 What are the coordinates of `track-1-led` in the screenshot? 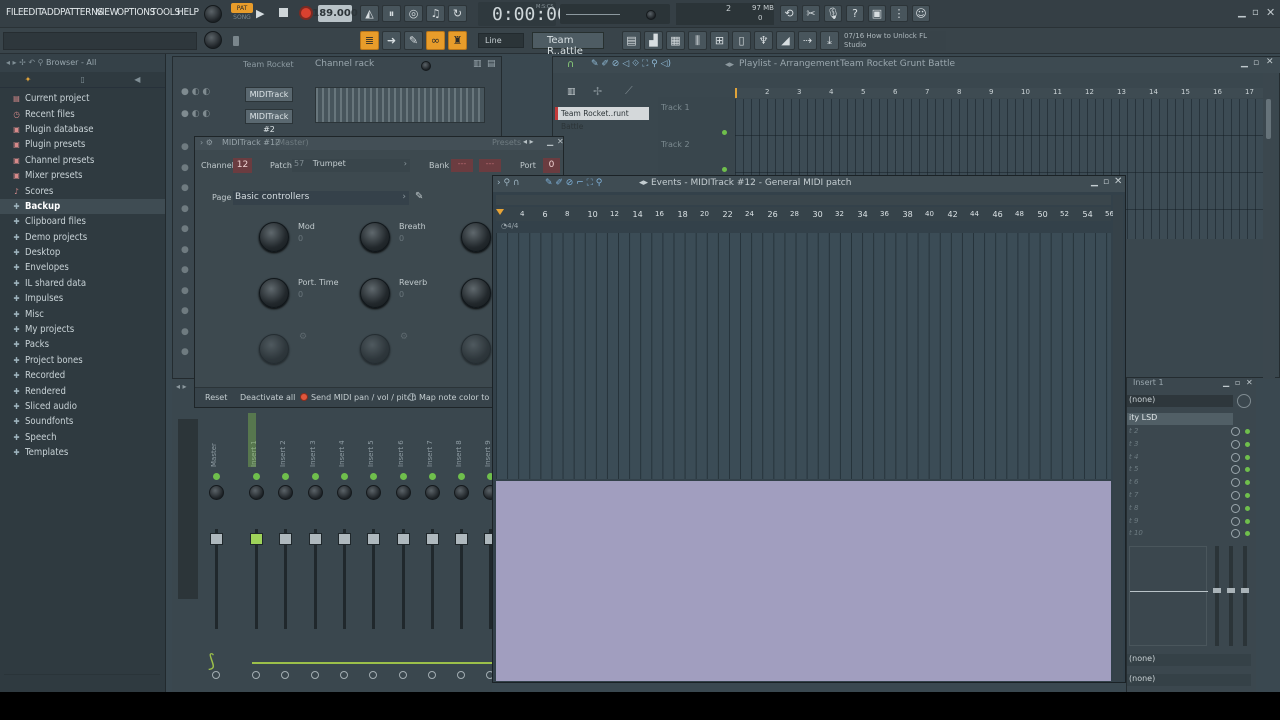 It's located at (724, 132).